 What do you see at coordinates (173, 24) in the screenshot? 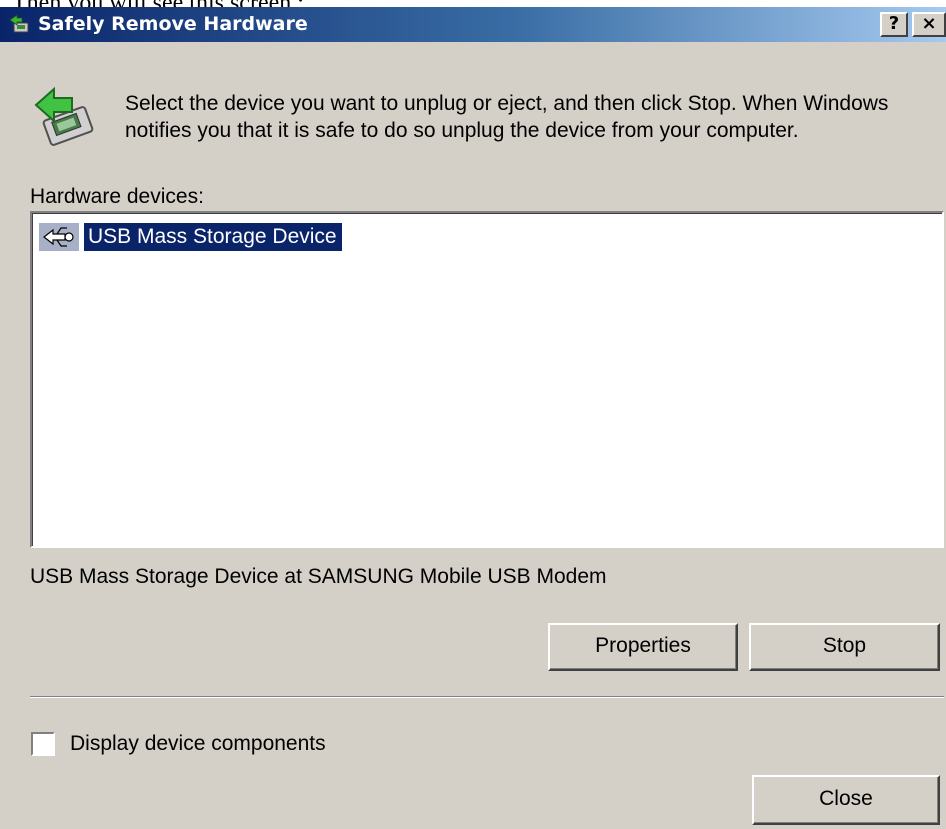
I see `window-title: Safely Remove Hardware` at bounding box center [173, 24].